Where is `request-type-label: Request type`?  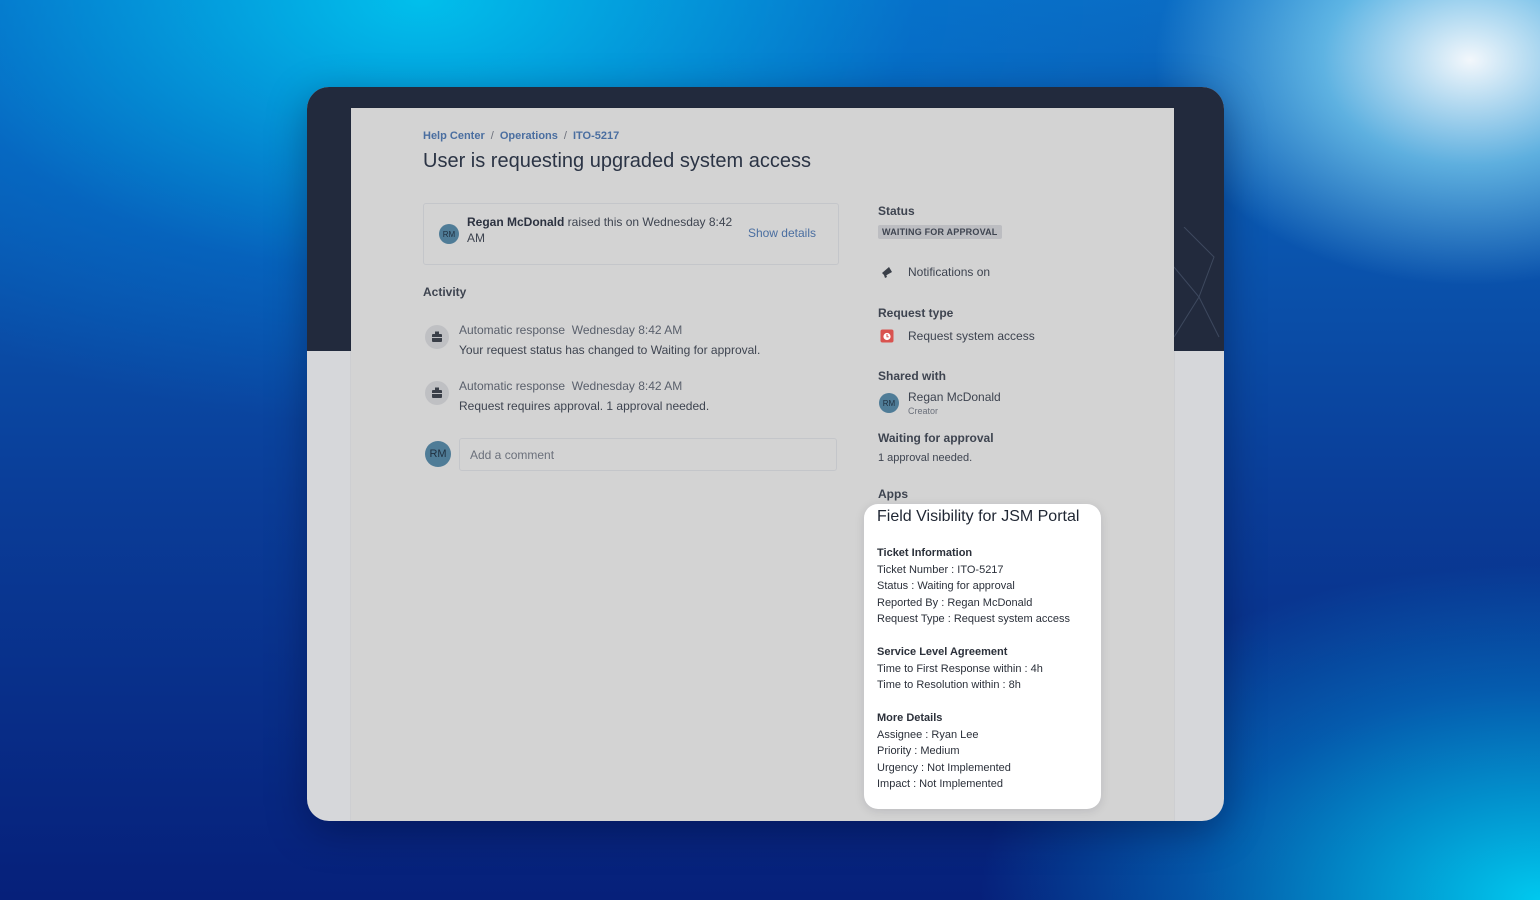
request-type-label: Request type is located at coordinates (916, 313).